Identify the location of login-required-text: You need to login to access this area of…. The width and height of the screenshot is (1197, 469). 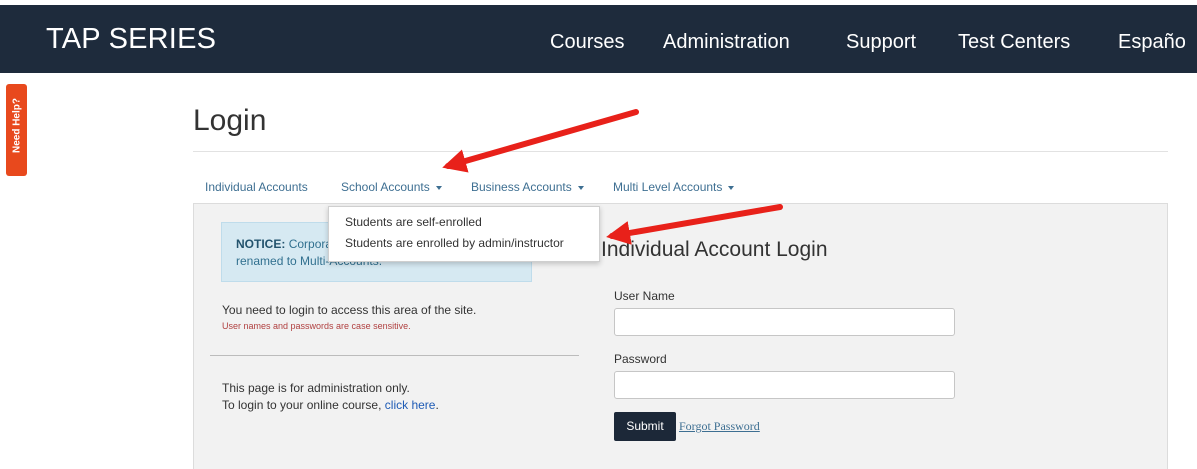
(349, 310).